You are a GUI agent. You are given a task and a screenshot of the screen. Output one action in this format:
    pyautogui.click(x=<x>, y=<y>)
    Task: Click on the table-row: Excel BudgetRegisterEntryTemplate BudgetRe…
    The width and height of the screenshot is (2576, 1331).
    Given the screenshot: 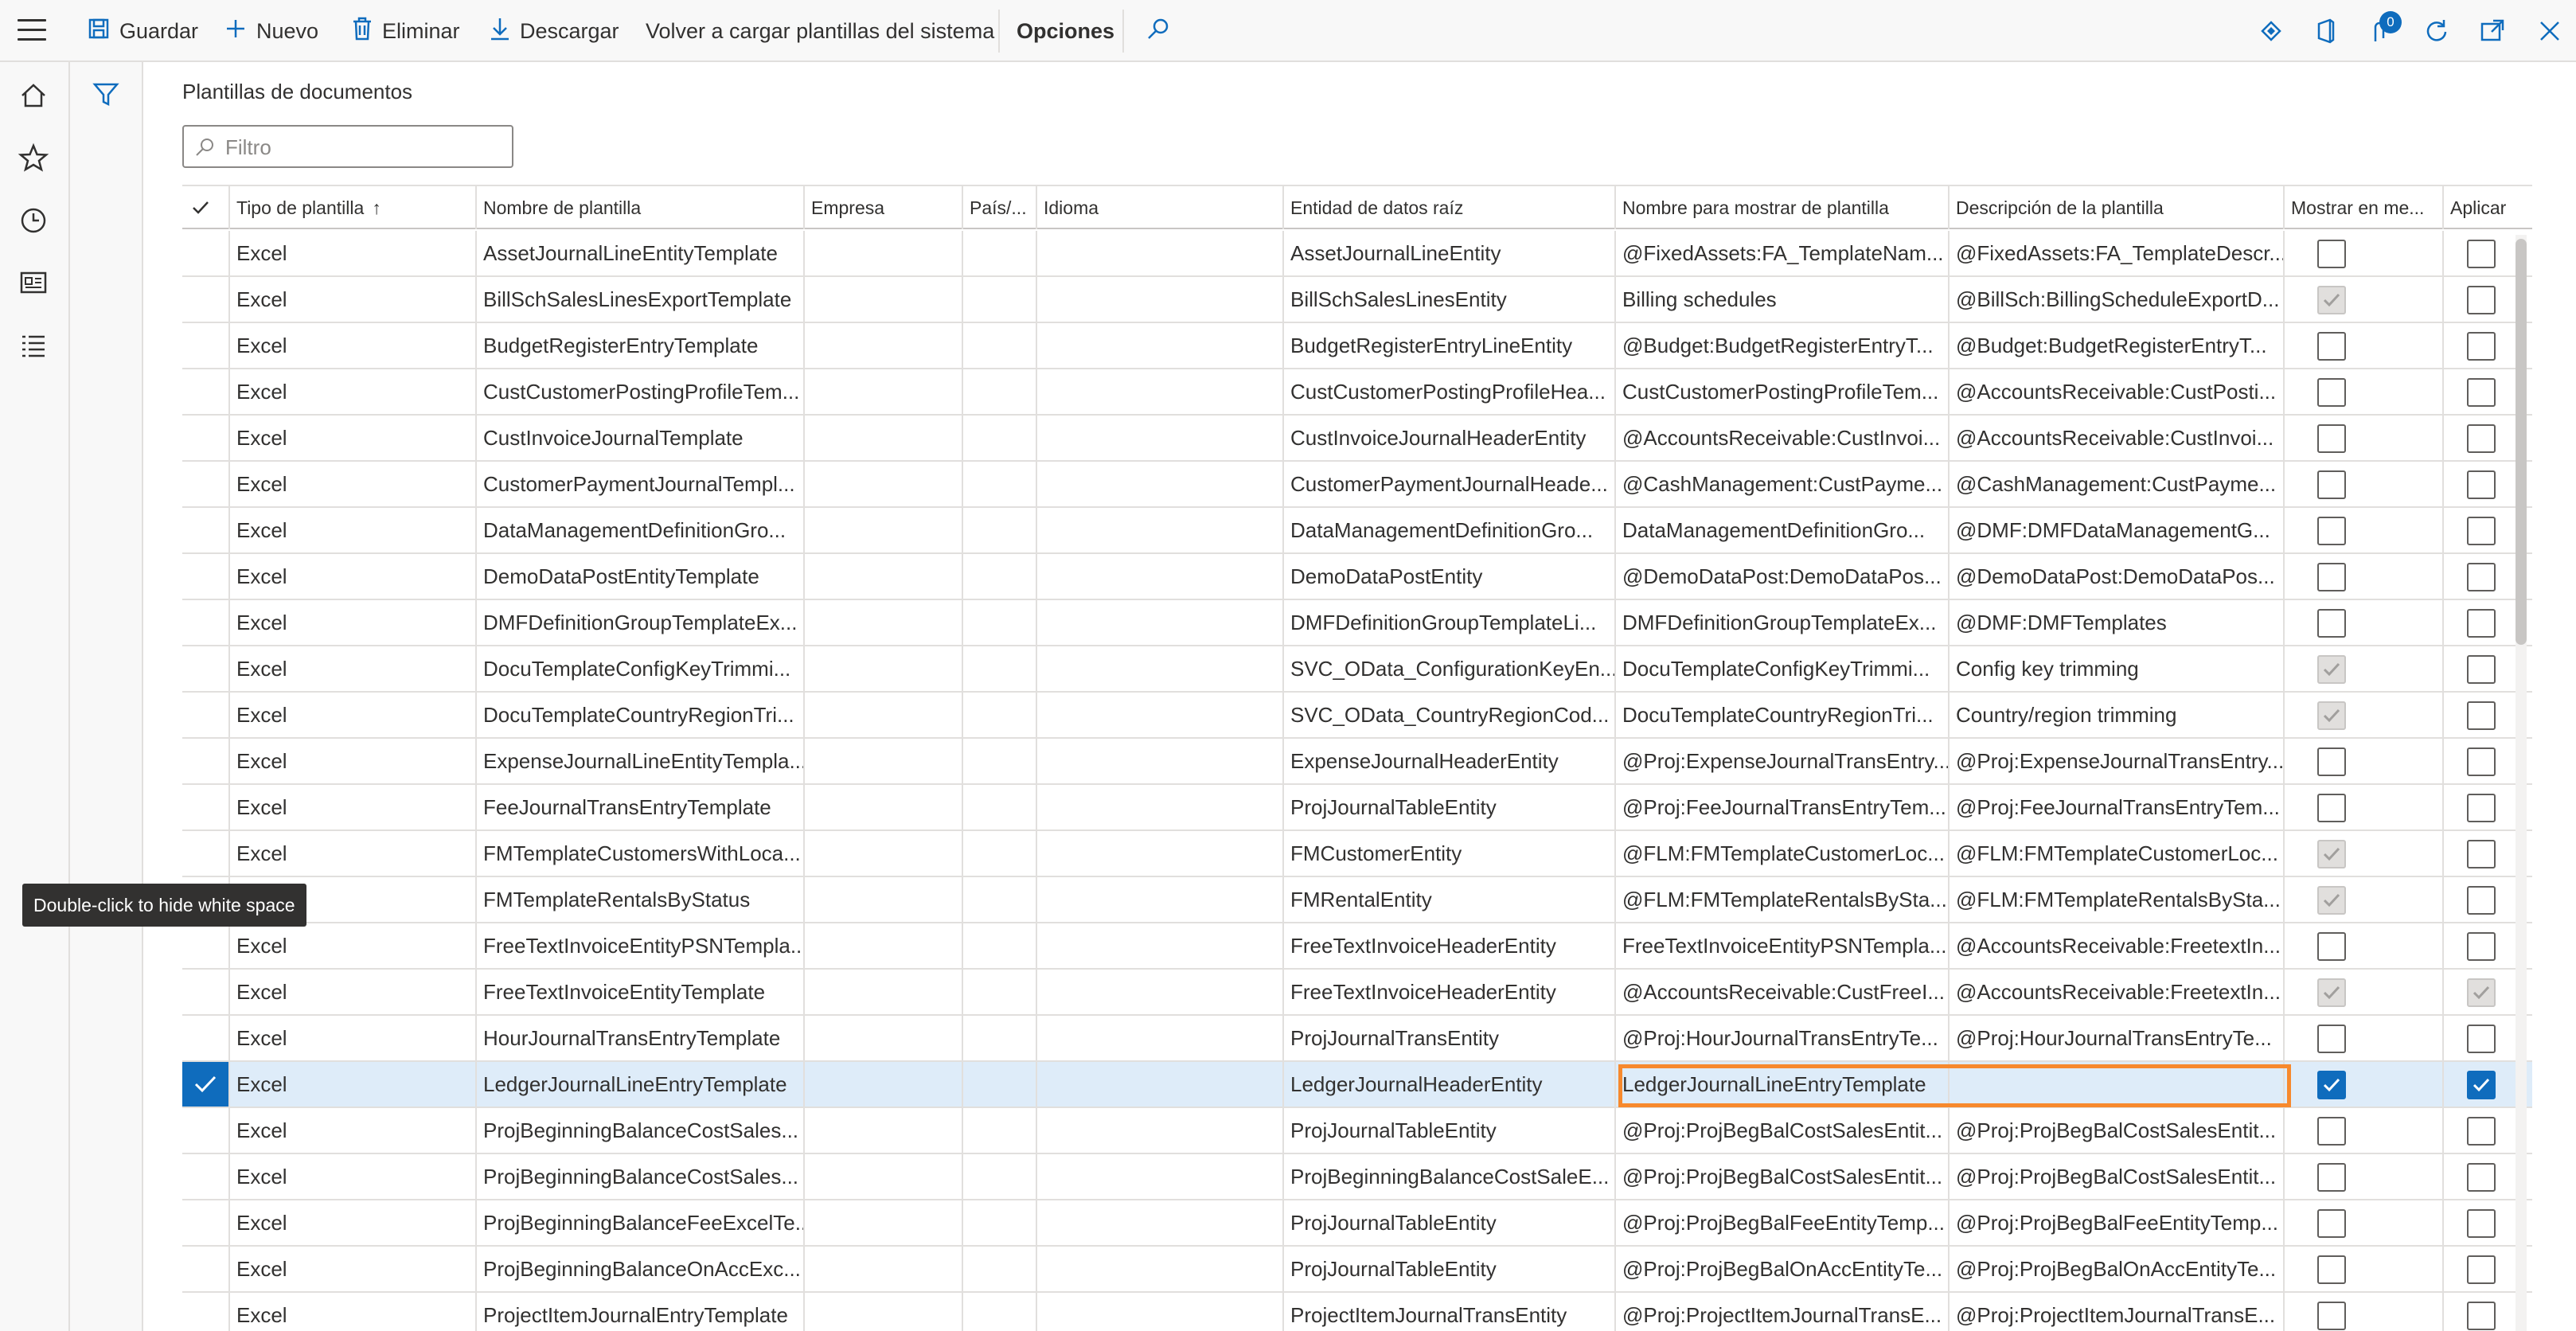 What is the action you would take?
    pyautogui.click(x=1357, y=346)
    